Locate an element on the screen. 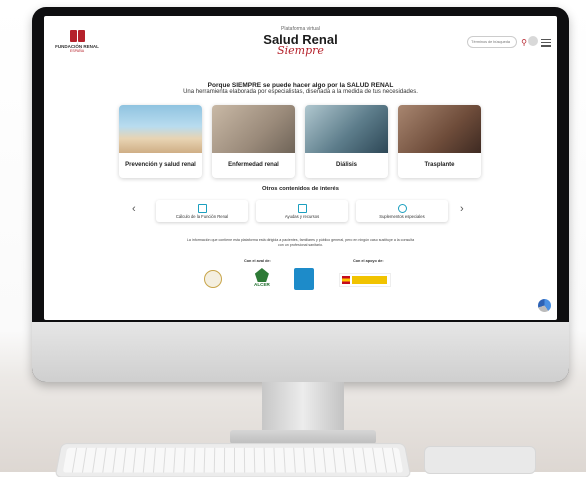  card-label: Prevención y salud renal is located at coordinates (160, 165).